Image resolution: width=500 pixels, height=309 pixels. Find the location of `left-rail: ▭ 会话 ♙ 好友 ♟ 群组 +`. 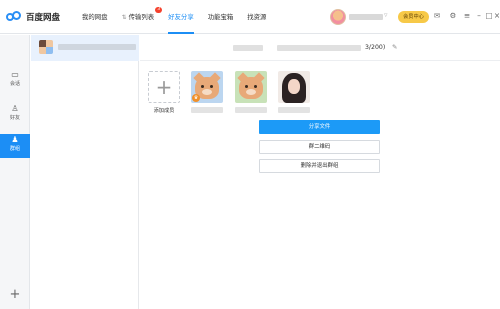

left-rail: ▭ 会话 ♙ 好友 ♟ 群组 + is located at coordinates (15, 172).